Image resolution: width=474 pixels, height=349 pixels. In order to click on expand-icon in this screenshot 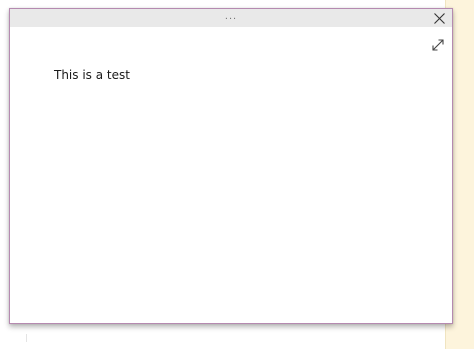, I will do `click(438, 45)`.